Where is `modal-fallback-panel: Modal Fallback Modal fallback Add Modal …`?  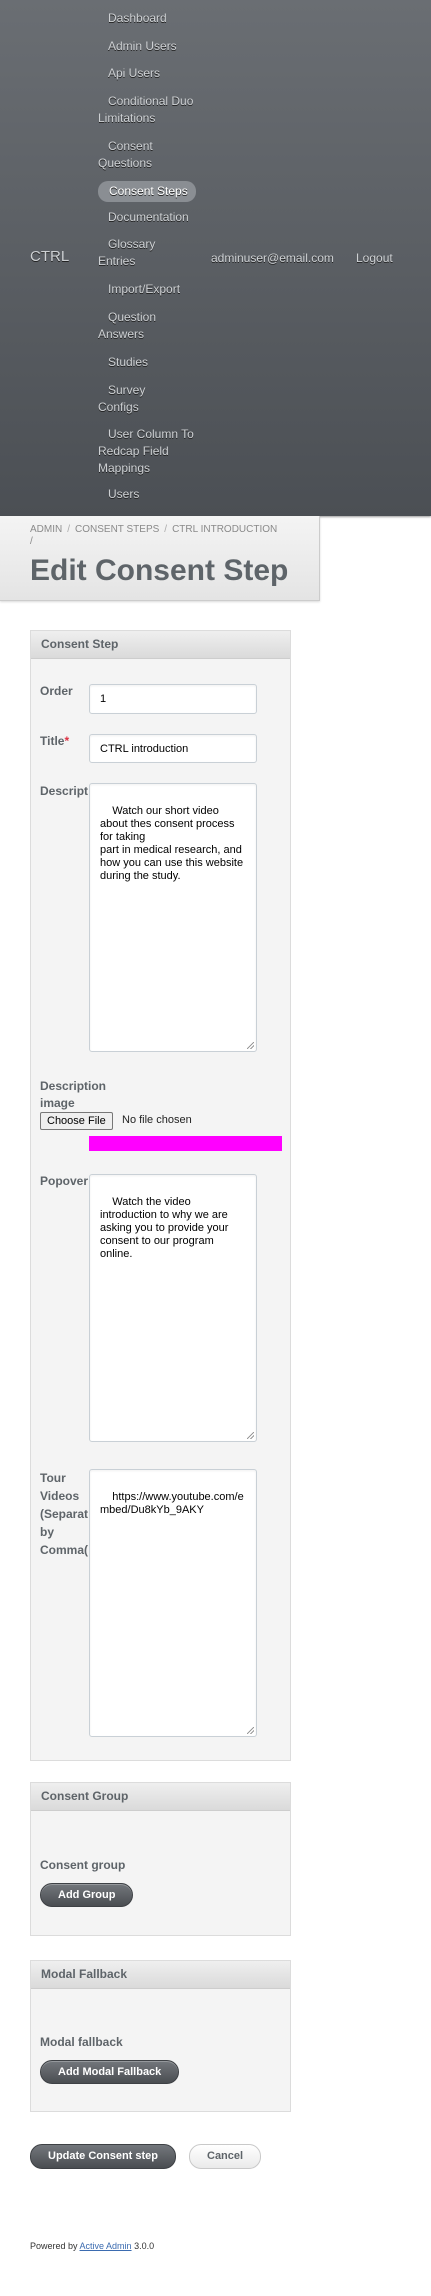 modal-fallback-panel: Modal Fallback Modal fallback Add Modal … is located at coordinates (160, 2036).